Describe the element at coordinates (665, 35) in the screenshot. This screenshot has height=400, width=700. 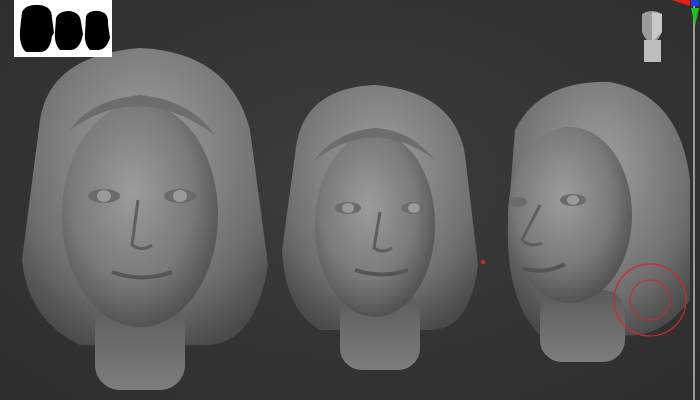
I see `orientation-gizmo` at that location.